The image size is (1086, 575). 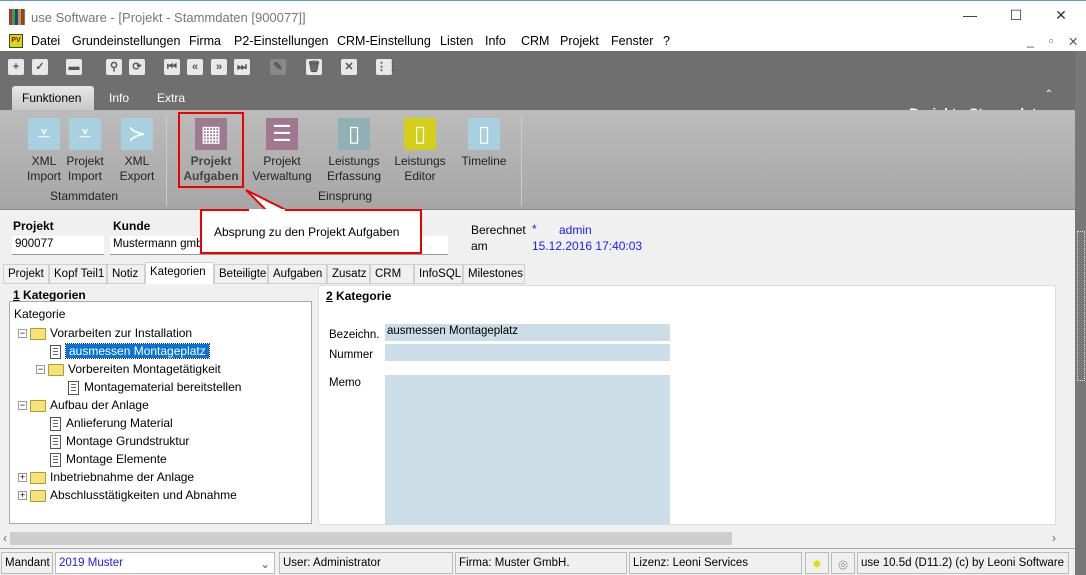 What do you see at coordinates (137, 151) in the screenshot?
I see `xml-export-button: ≻ XML Export` at bounding box center [137, 151].